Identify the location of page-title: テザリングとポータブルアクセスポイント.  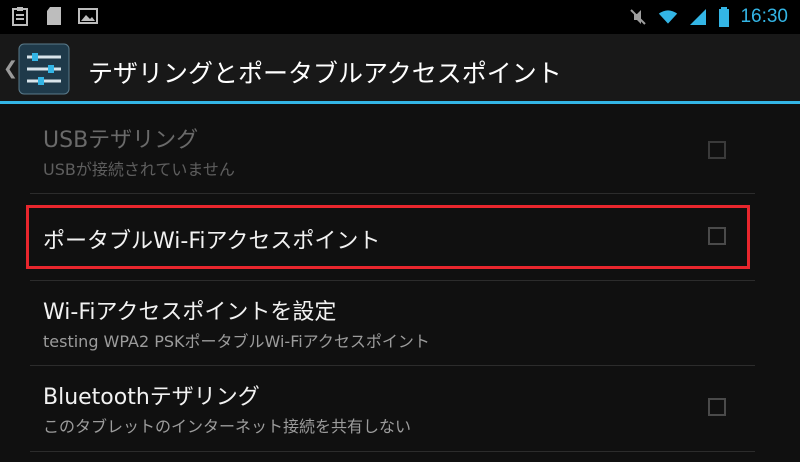
(325, 73).